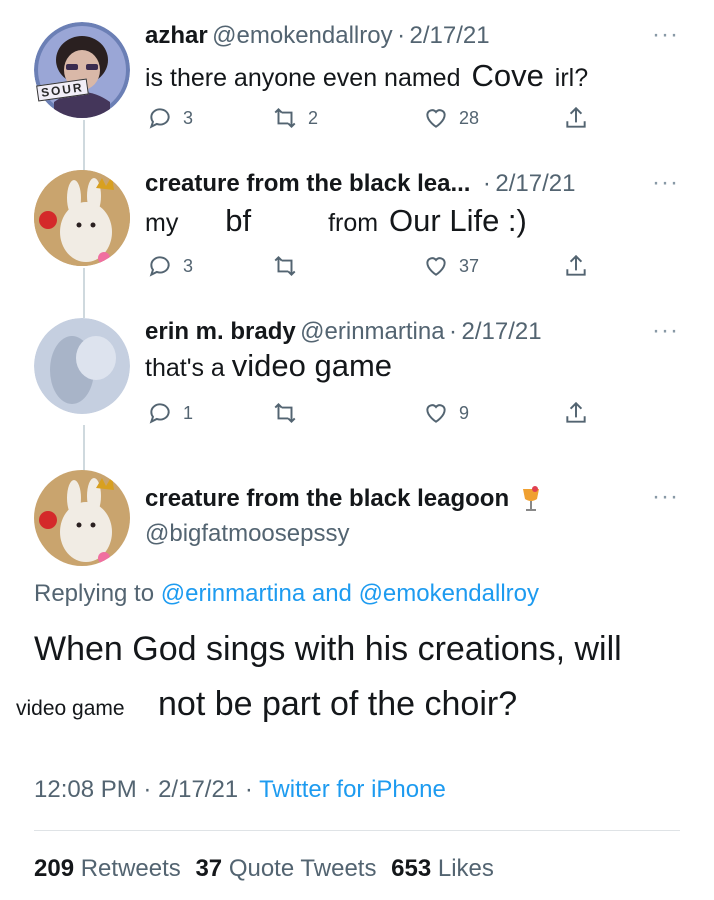 The image size is (714, 900). What do you see at coordinates (269, 365) in the screenshot?
I see `tweet-text: that's a video game` at bounding box center [269, 365].